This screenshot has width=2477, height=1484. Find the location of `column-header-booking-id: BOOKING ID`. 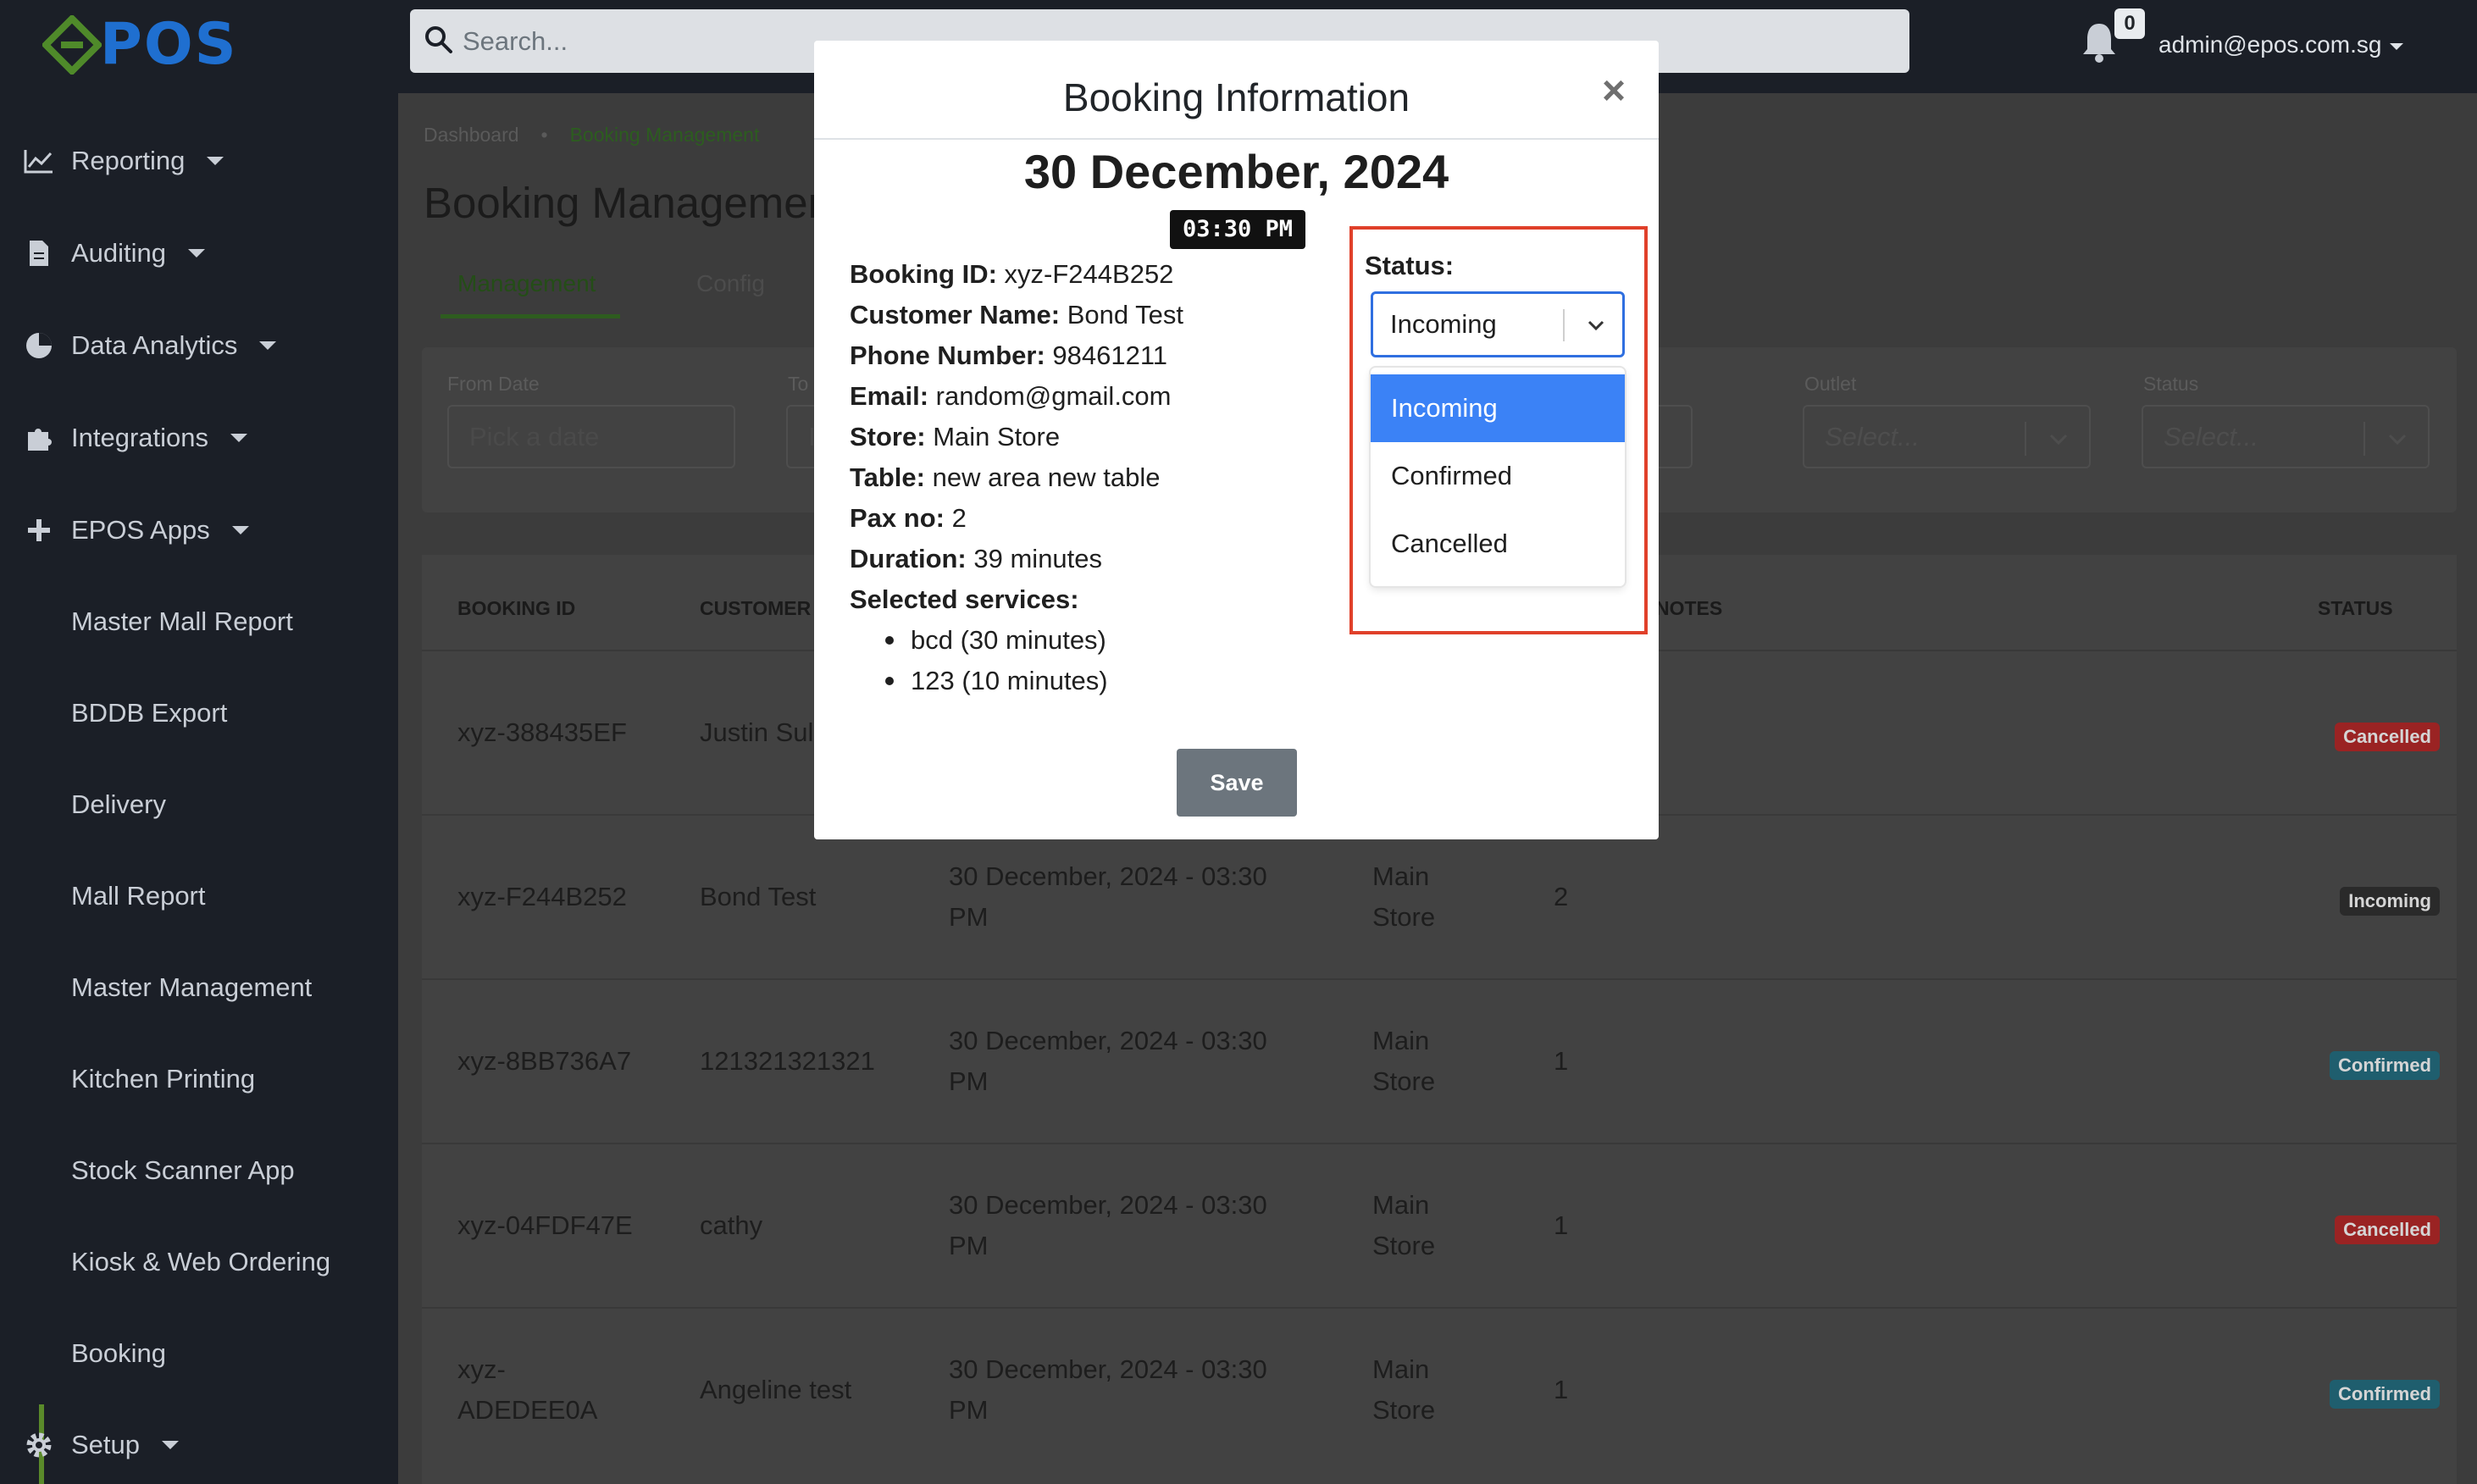

column-header-booking-id: BOOKING ID is located at coordinates (516, 608).